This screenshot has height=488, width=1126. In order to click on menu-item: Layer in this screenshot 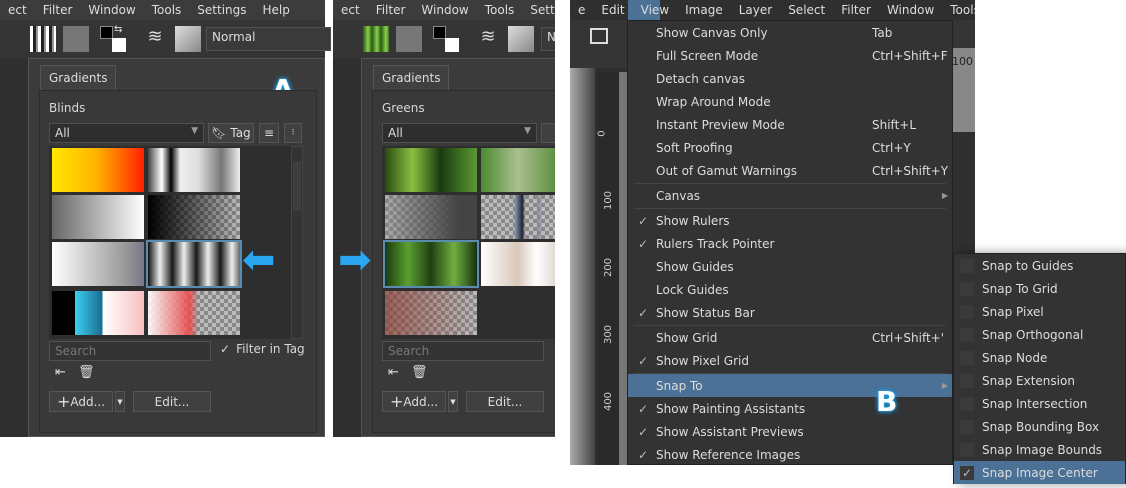, I will do `click(755, 10)`.